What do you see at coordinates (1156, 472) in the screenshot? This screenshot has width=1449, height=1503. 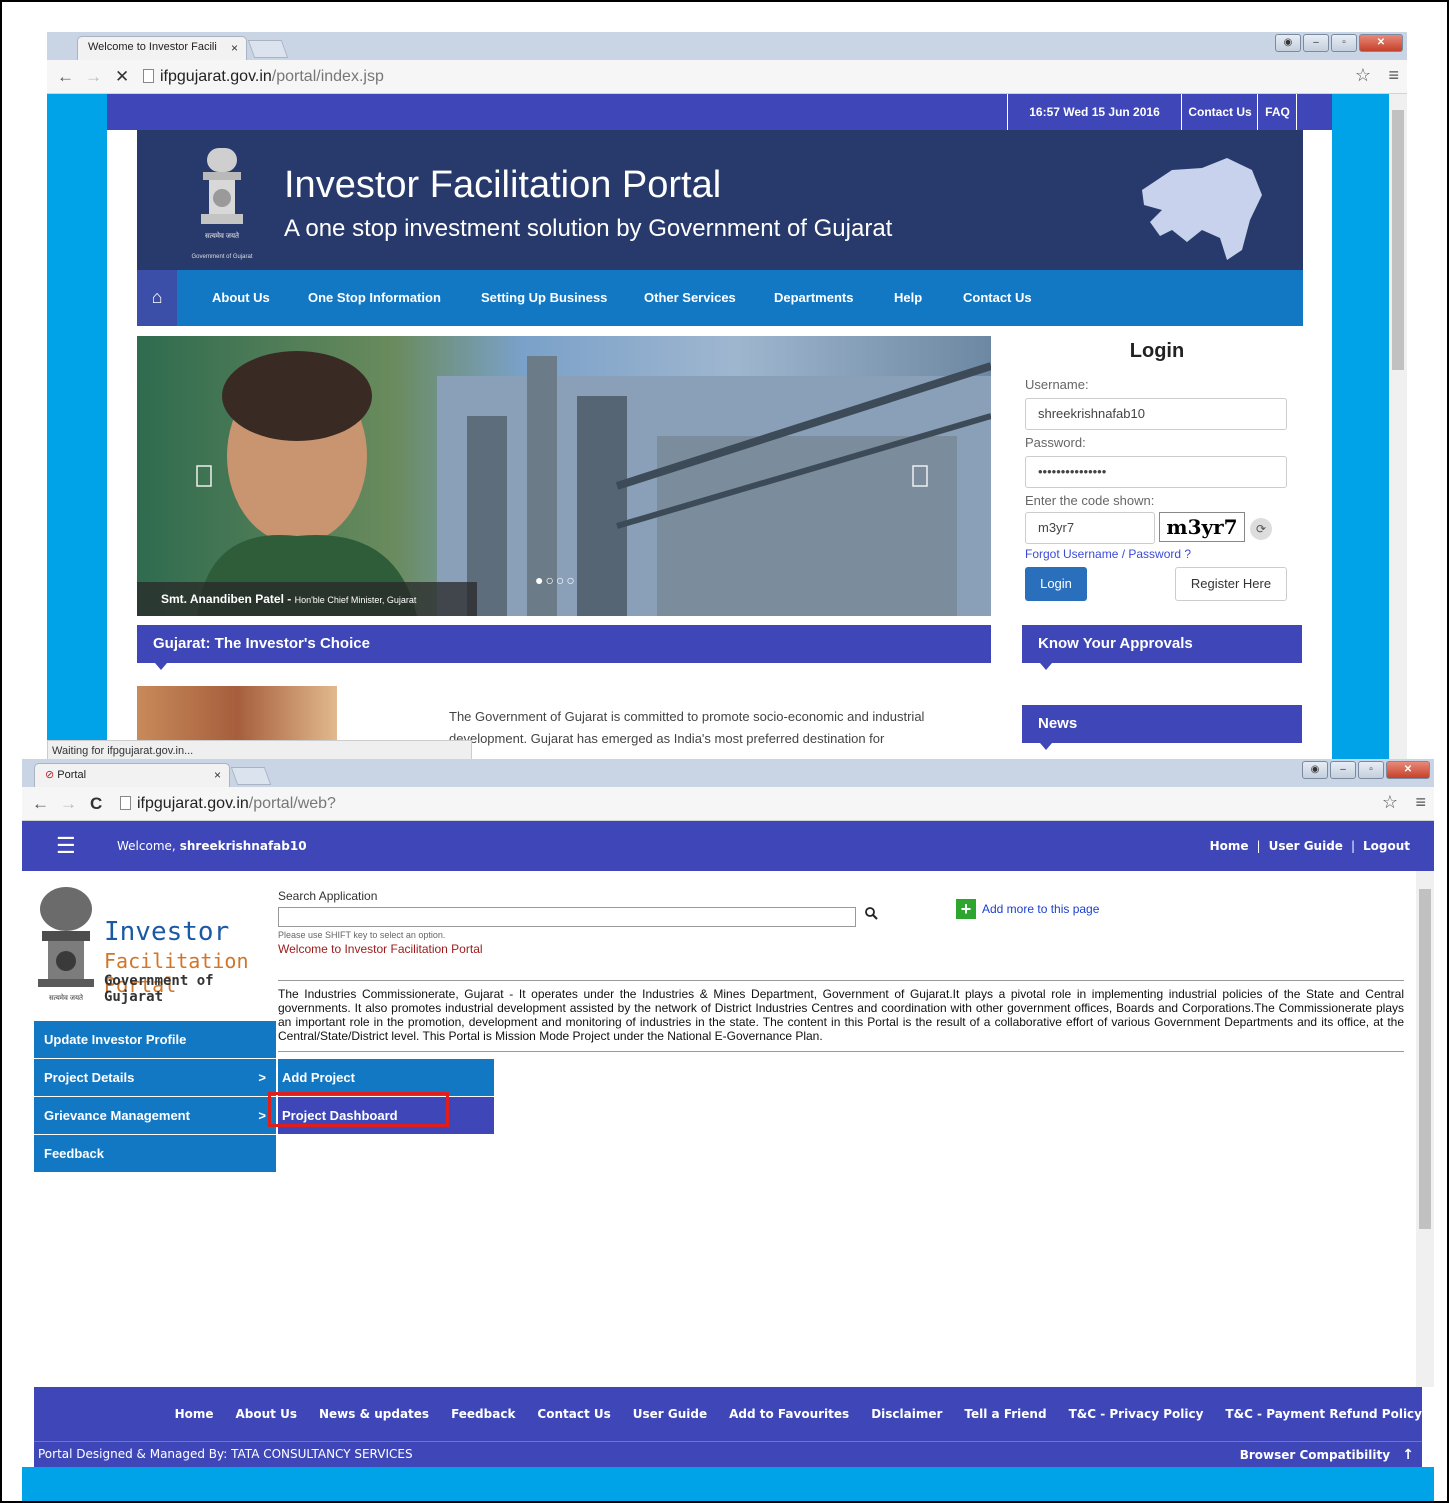 I see `password-input: •••••••••••••••` at bounding box center [1156, 472].